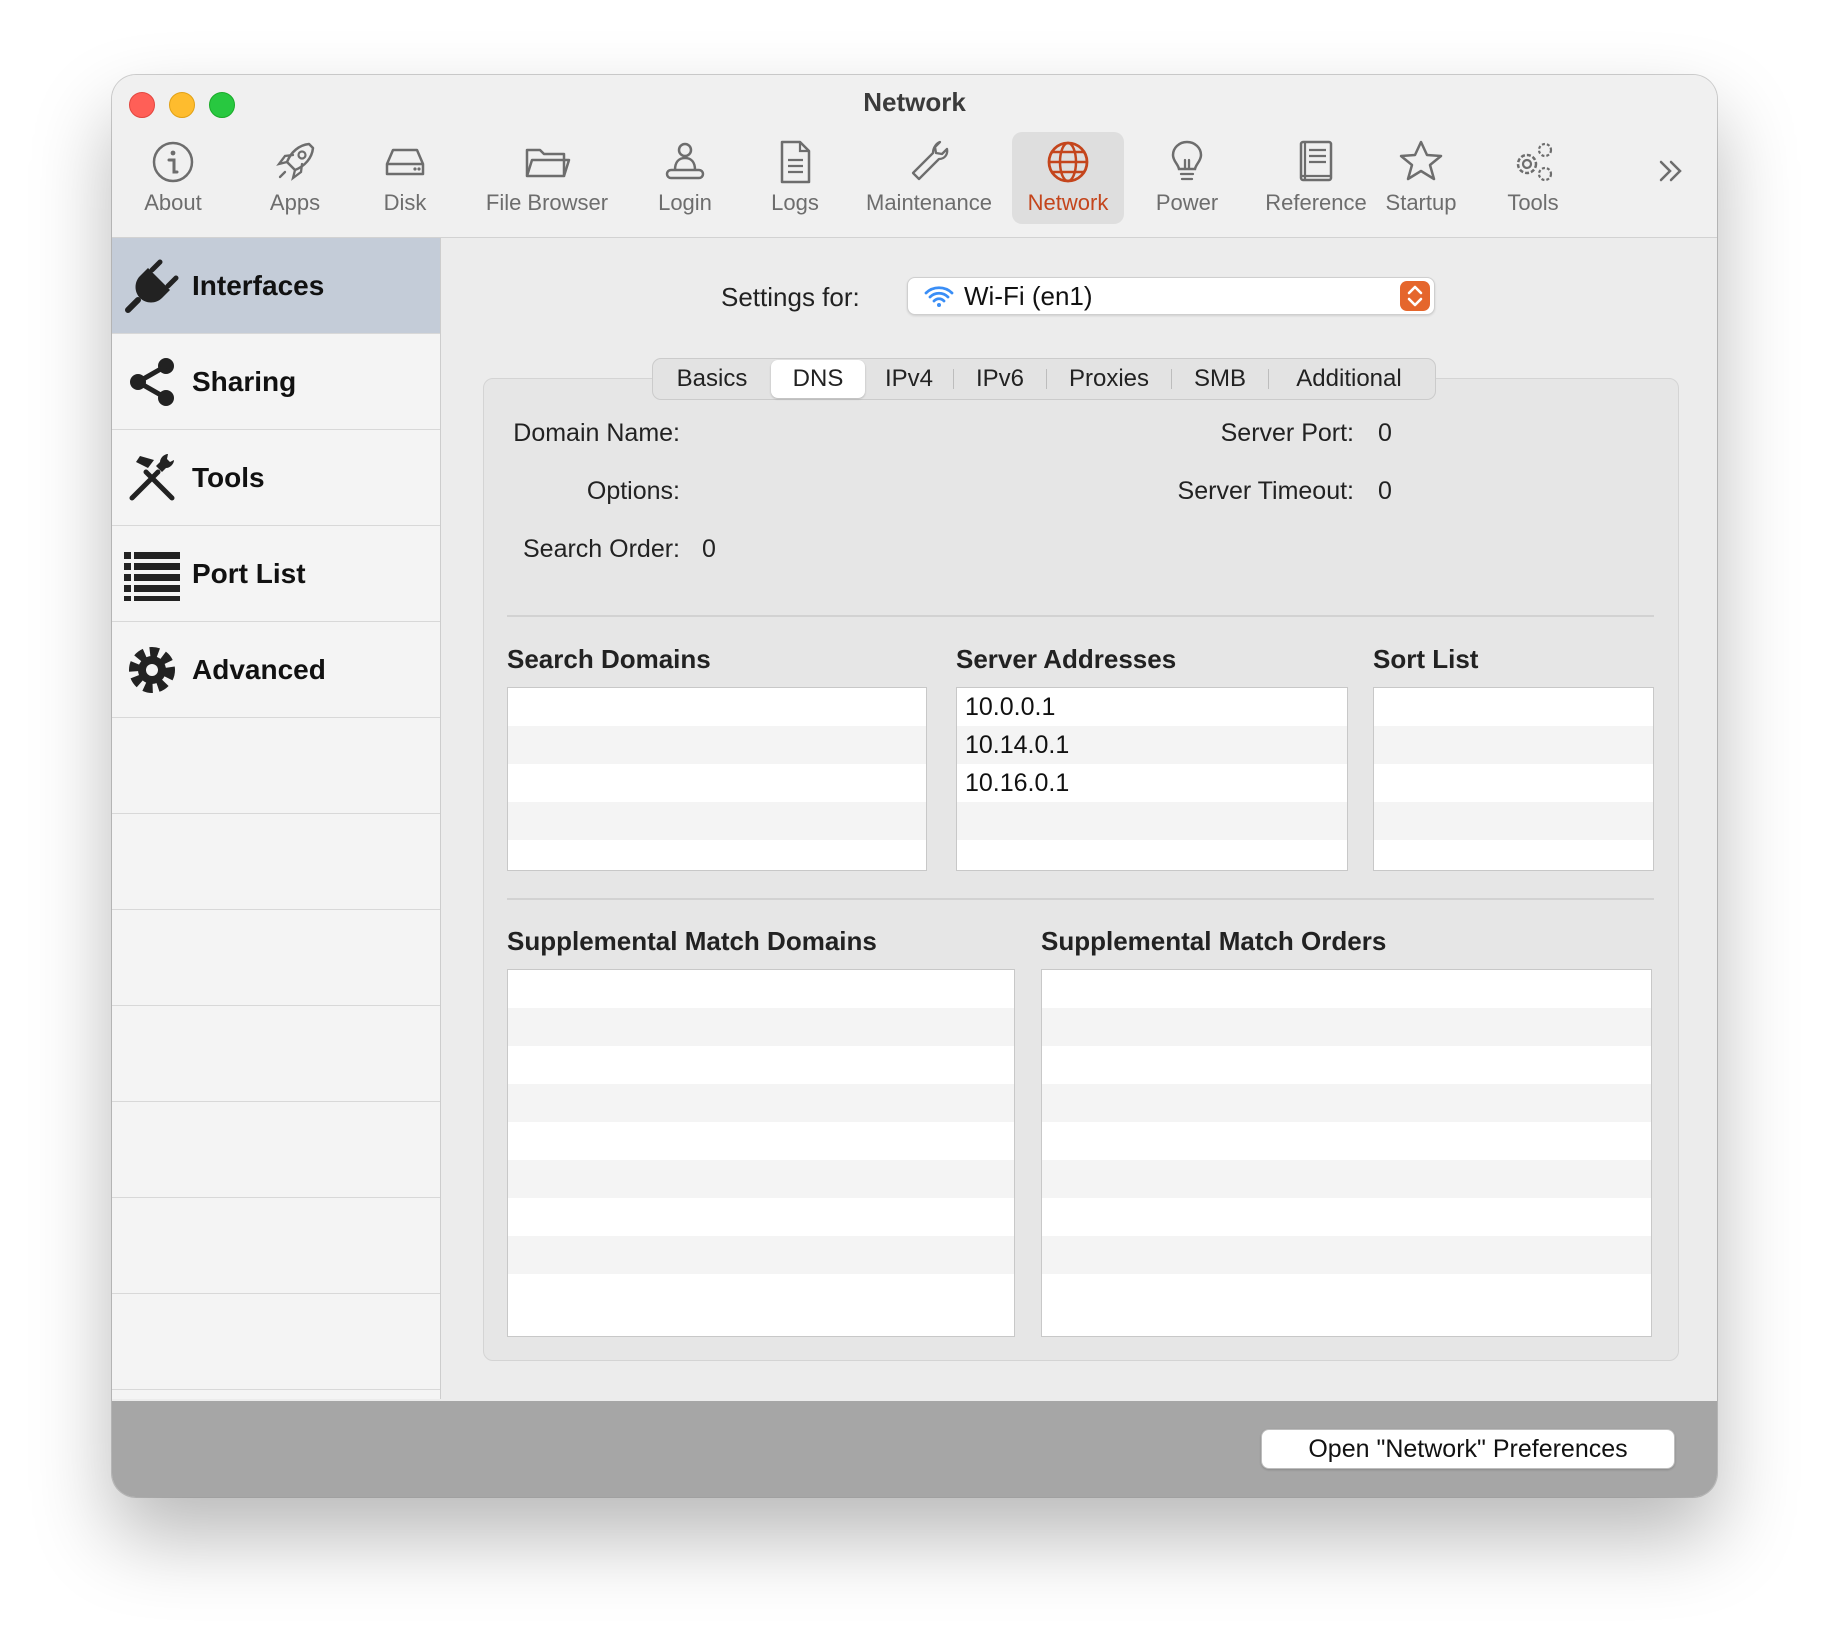 This screenshot has height=1640, width=1824. Describe the element at coordinates (1287, 433) in the screenshot. I see `server-port-label: Server Port:` at that location.